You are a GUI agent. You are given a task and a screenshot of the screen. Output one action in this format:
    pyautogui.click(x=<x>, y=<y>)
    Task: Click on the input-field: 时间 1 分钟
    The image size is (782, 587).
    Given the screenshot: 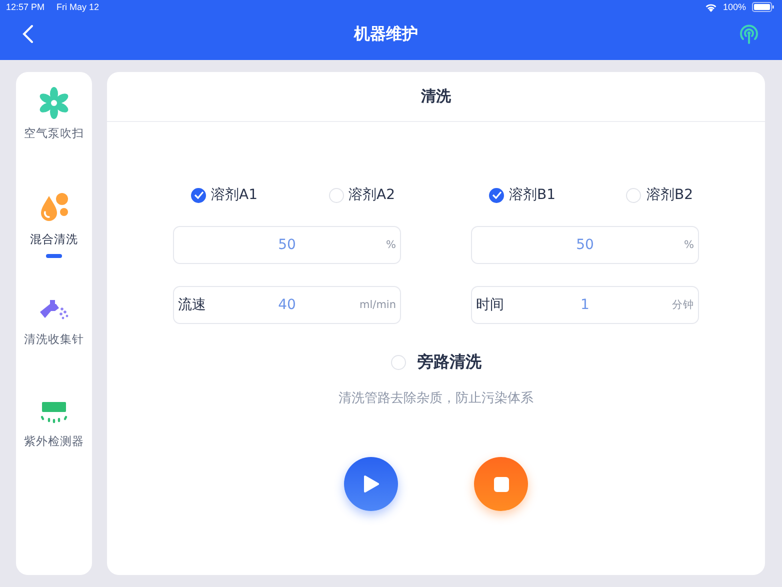 What is the action you would take?
    pyautogui.click(x=585, y=305)
    